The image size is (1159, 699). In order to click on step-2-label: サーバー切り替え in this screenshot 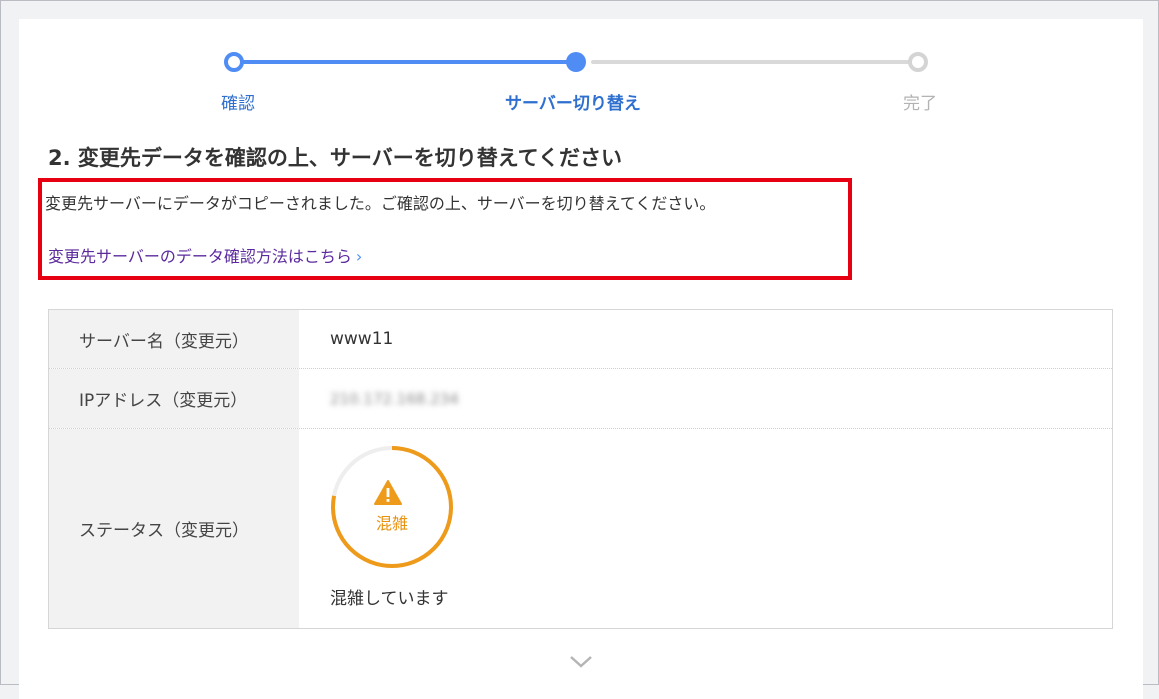, I will do `click(573, 104)`.